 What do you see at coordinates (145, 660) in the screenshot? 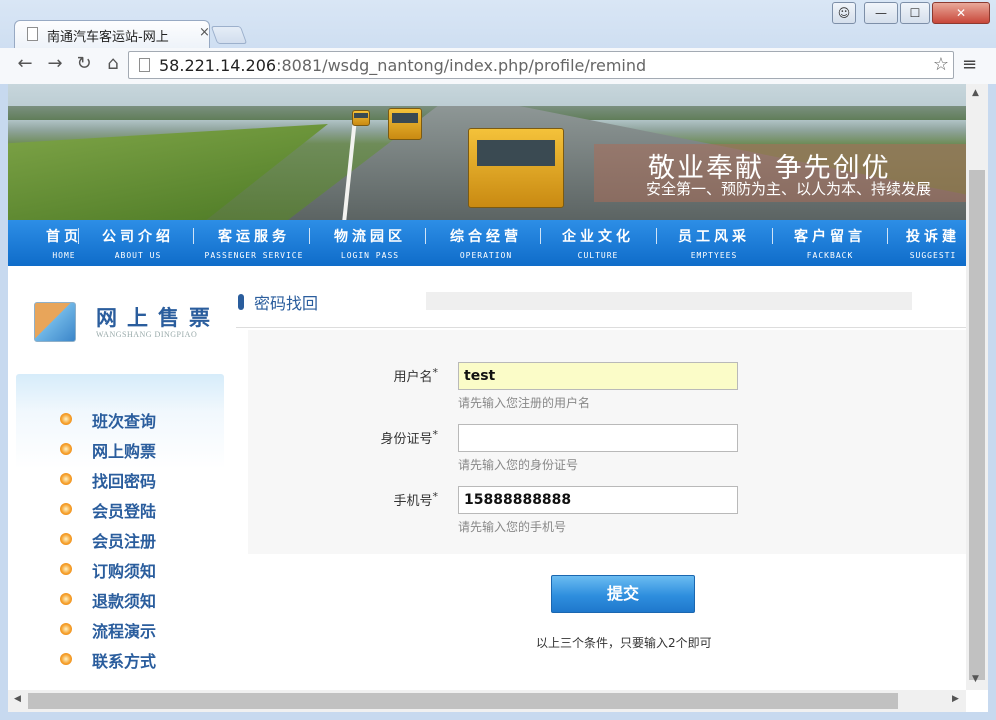
I see `sidebar-item-contact: 联系方式` at bounding box center [145, 660].